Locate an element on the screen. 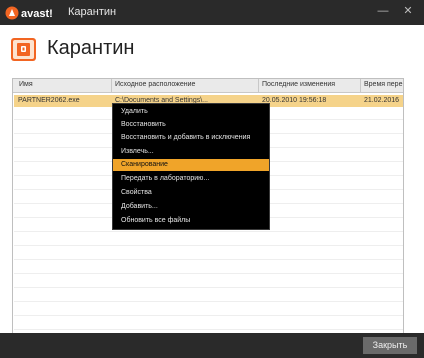  menu-item-restore: Восстановить is located at coordinates (191, 125).